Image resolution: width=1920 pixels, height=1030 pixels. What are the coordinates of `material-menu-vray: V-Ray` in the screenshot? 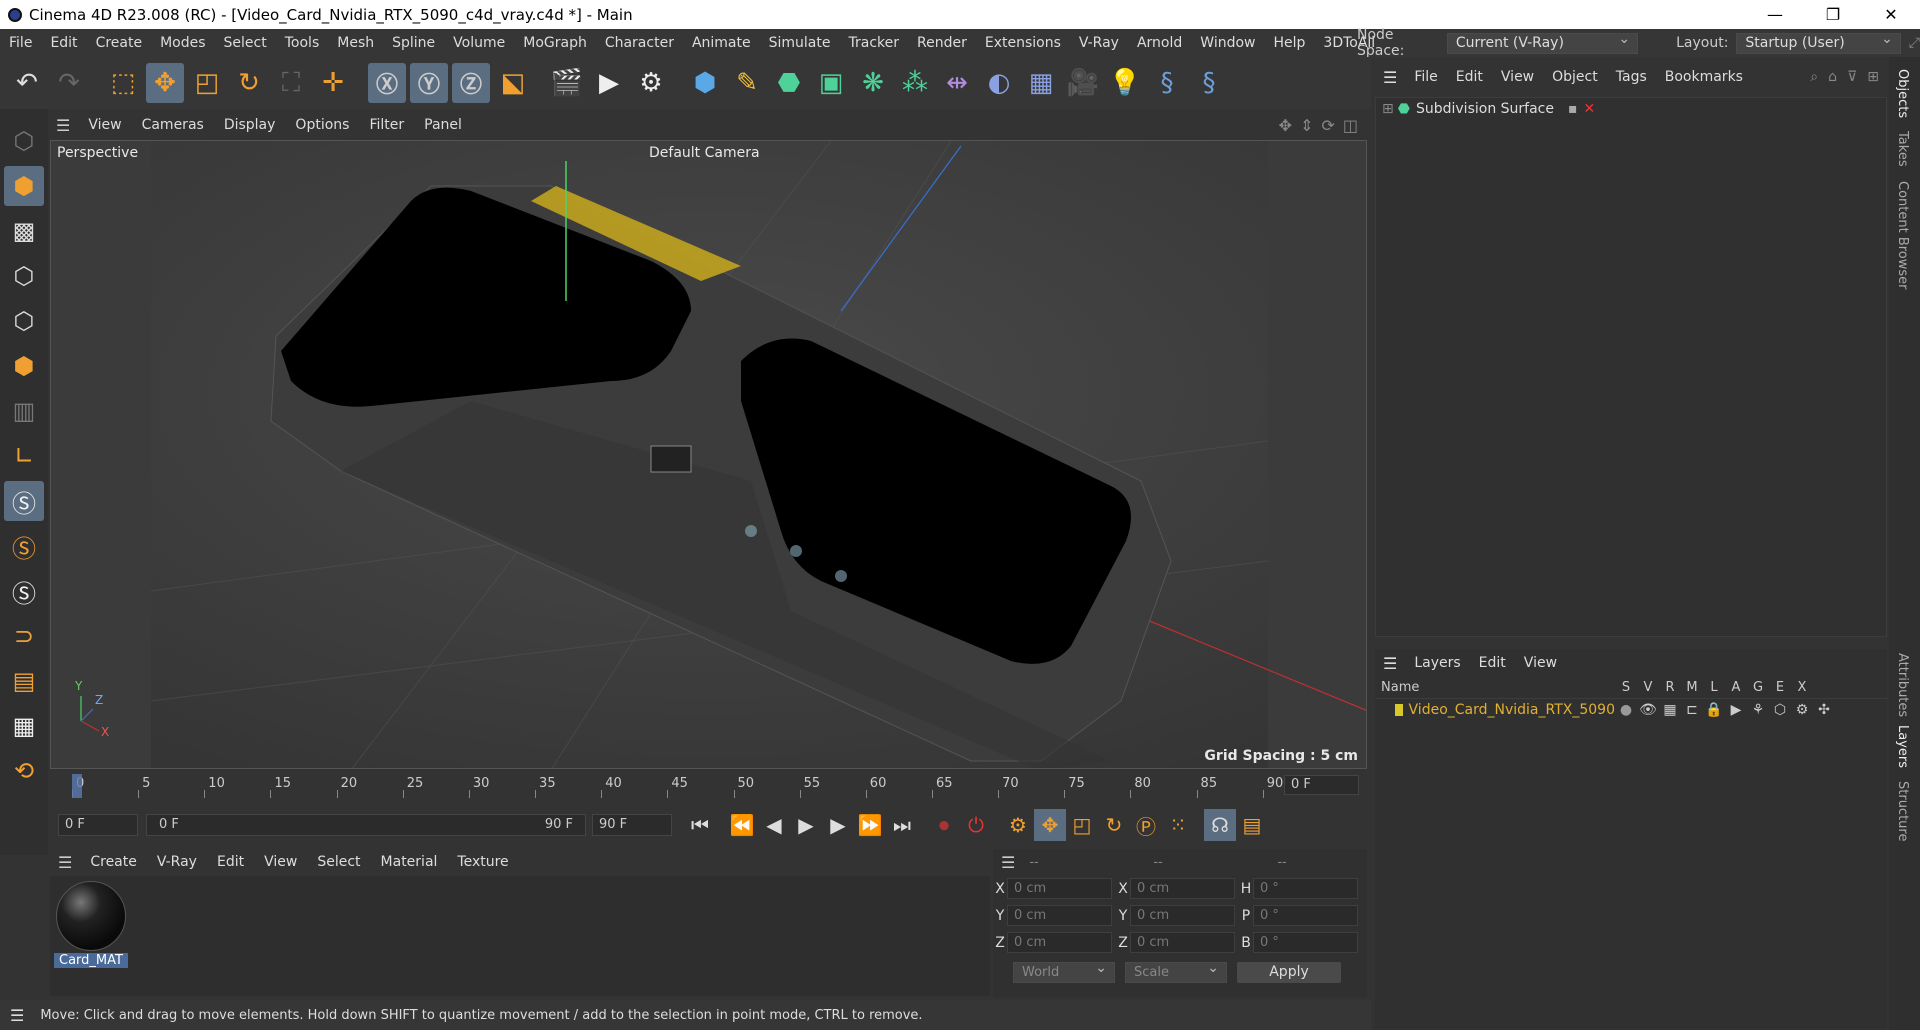 It's located at (177, 862).